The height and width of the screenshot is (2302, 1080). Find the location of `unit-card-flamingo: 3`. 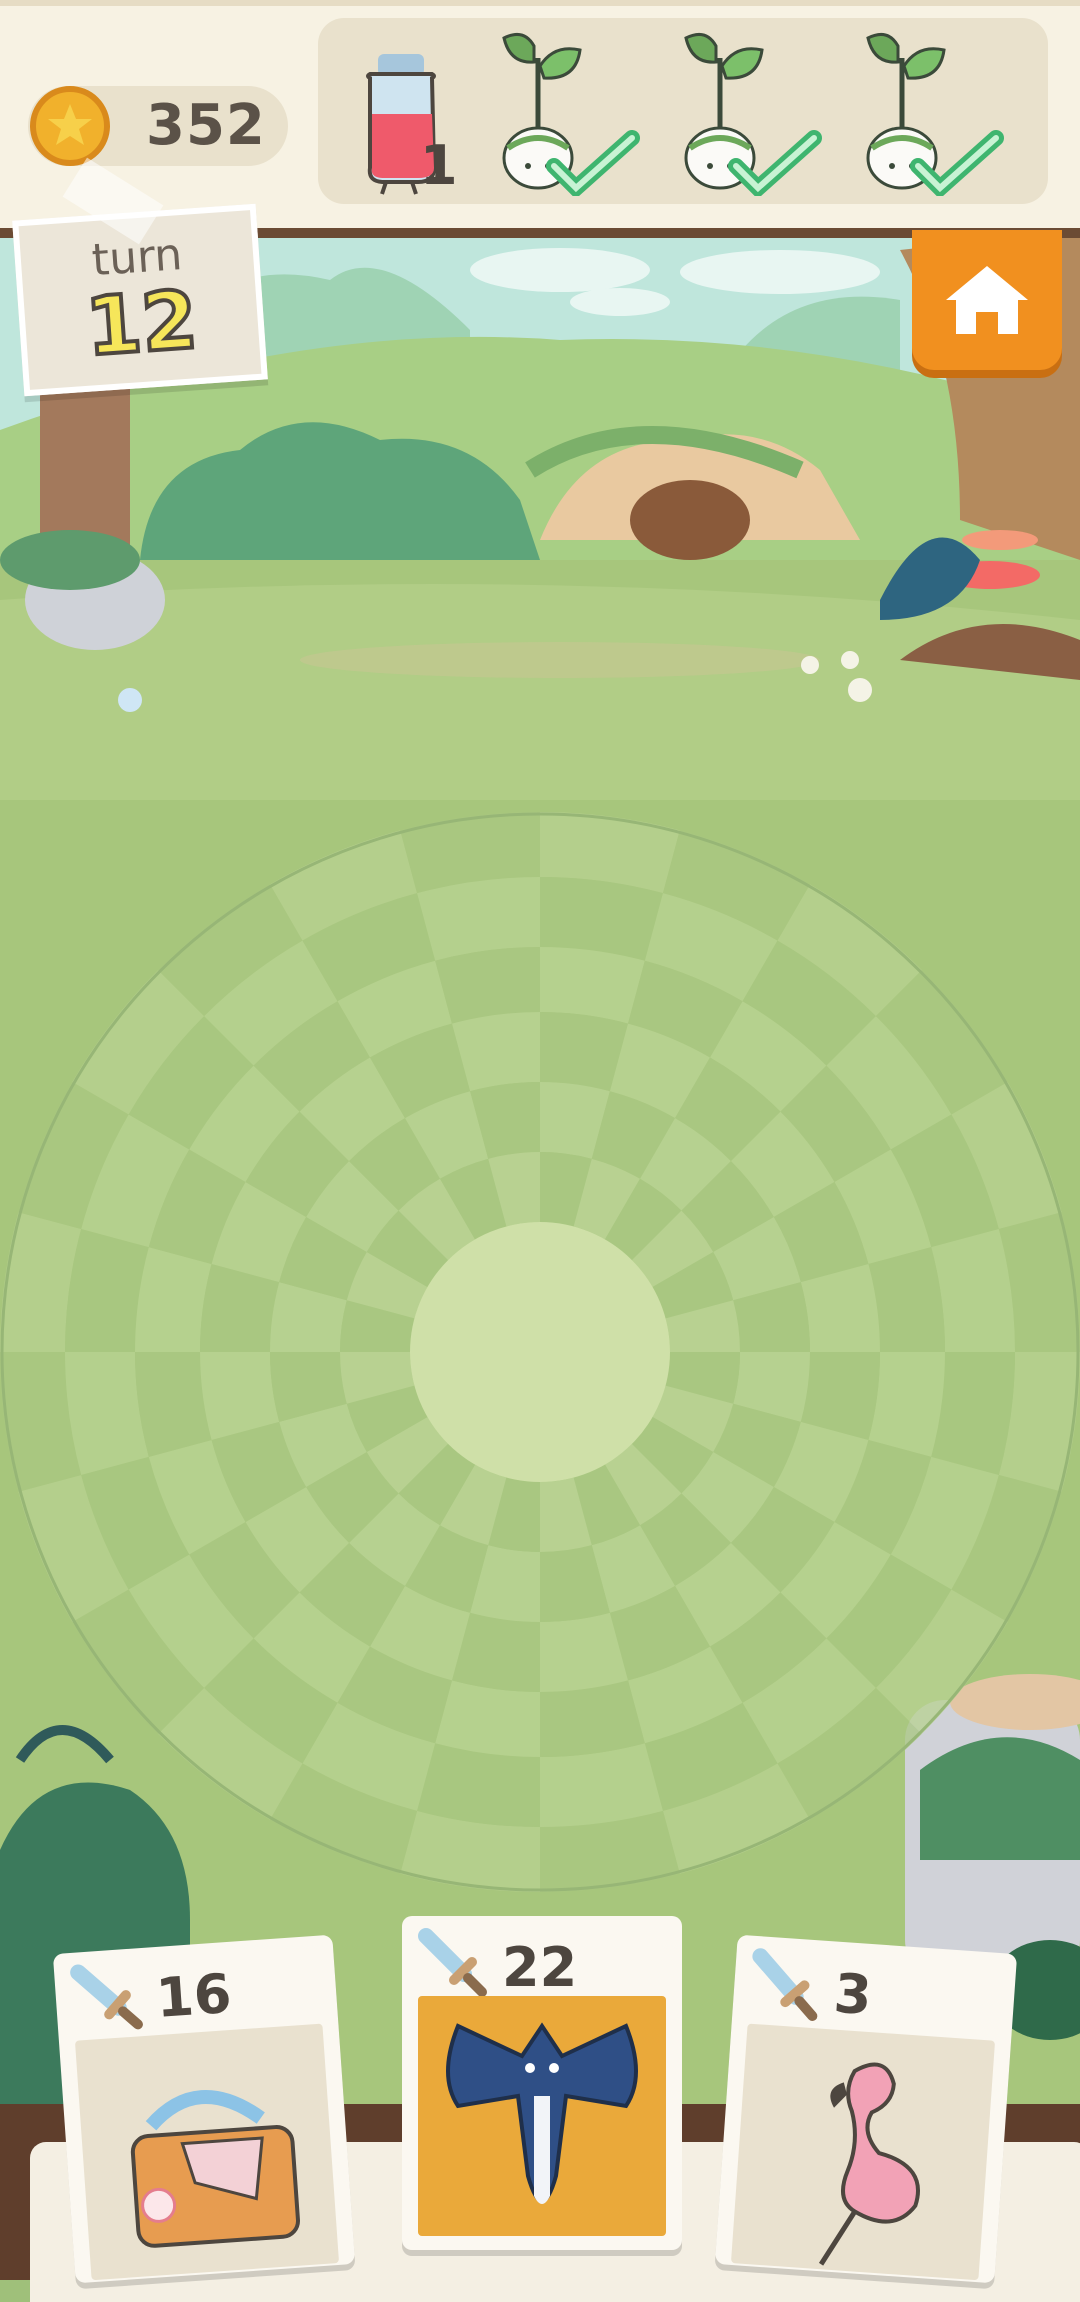

unit-card-flamingo: 3 is located at coordinates (866, 2109).